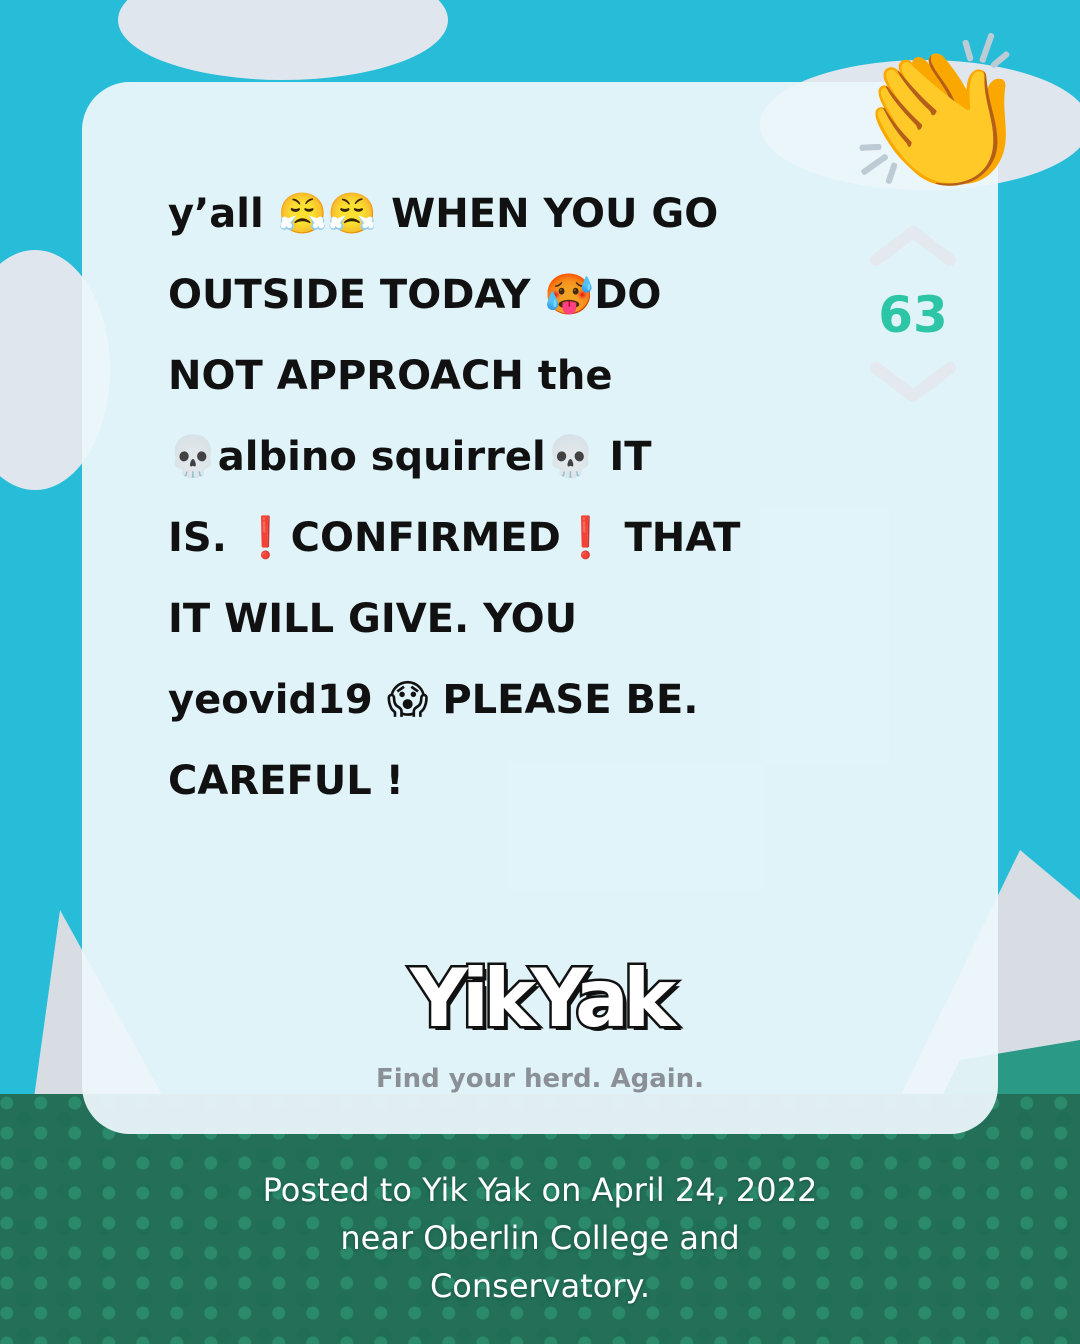  Describe the element at coordinates (939, 115) in the screenshot. I see `clapping-hands-icon: 👏` at that location.